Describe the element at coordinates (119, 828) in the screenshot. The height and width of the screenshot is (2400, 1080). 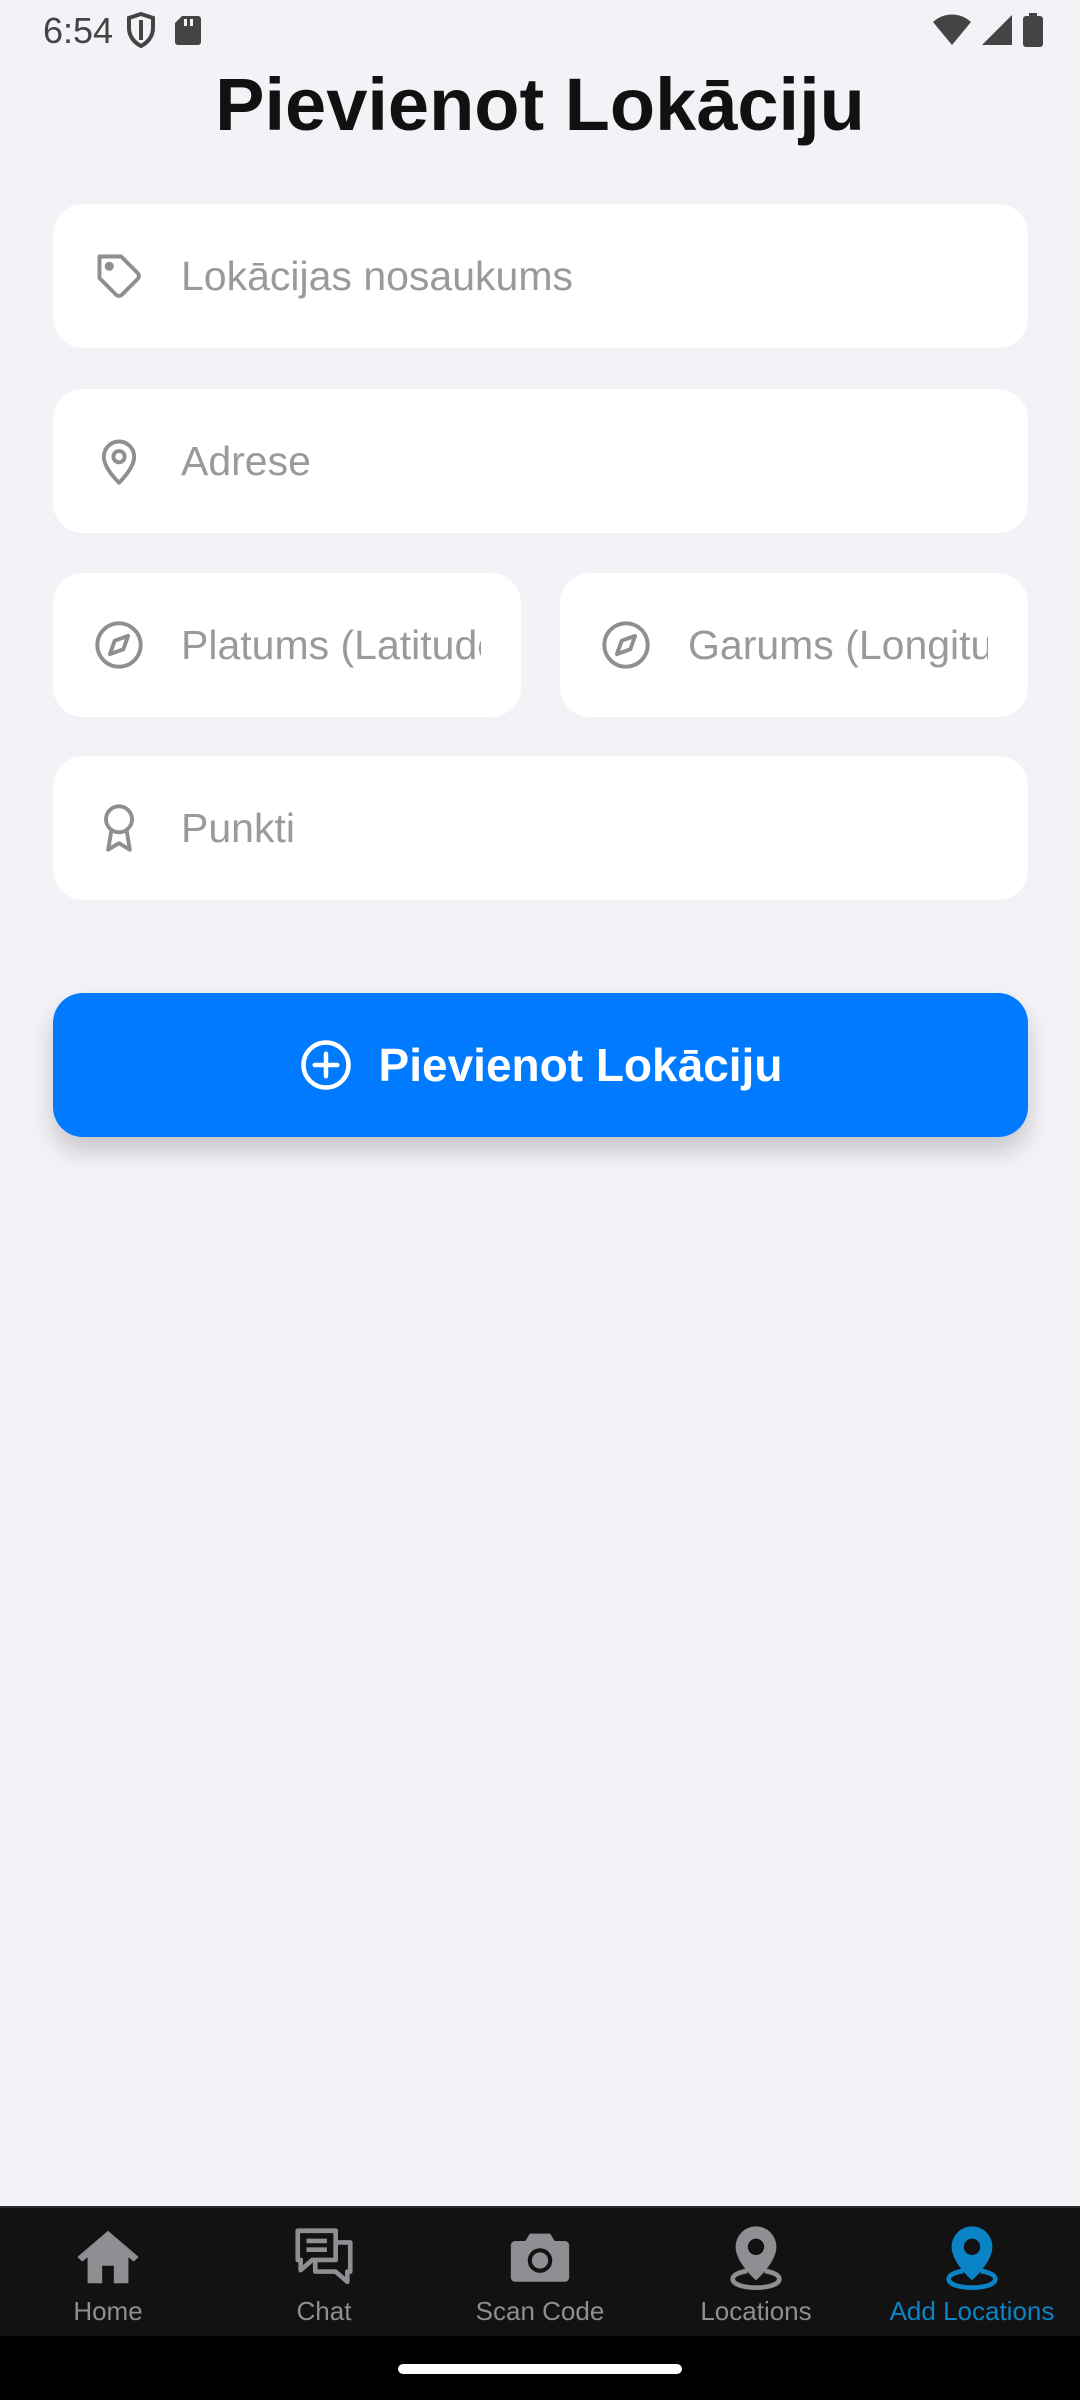
I see `award-icon` at that location.